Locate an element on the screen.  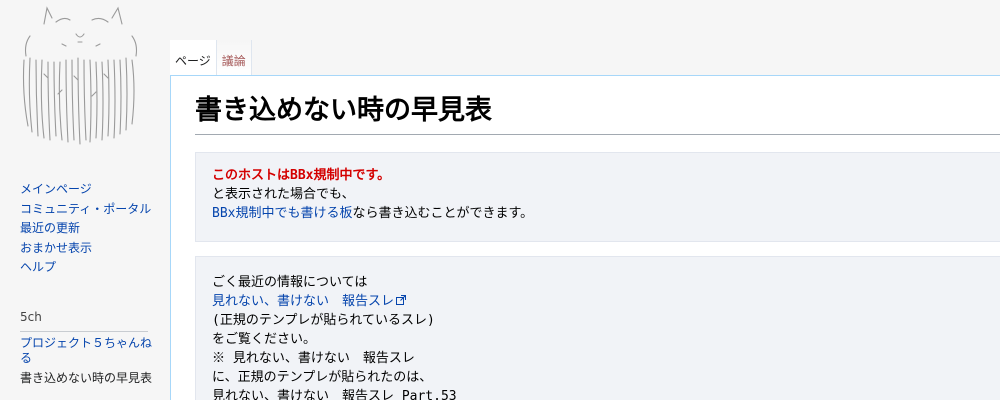
nav-link-project-5ch: プロジェクト５ちゃんねる is located at coordinates (86, 350).